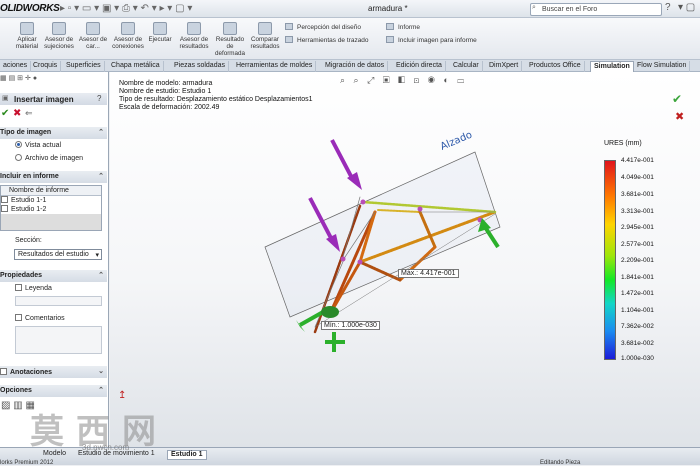  I want to click on options-section: Opciones ⌃, so click(53, 391).